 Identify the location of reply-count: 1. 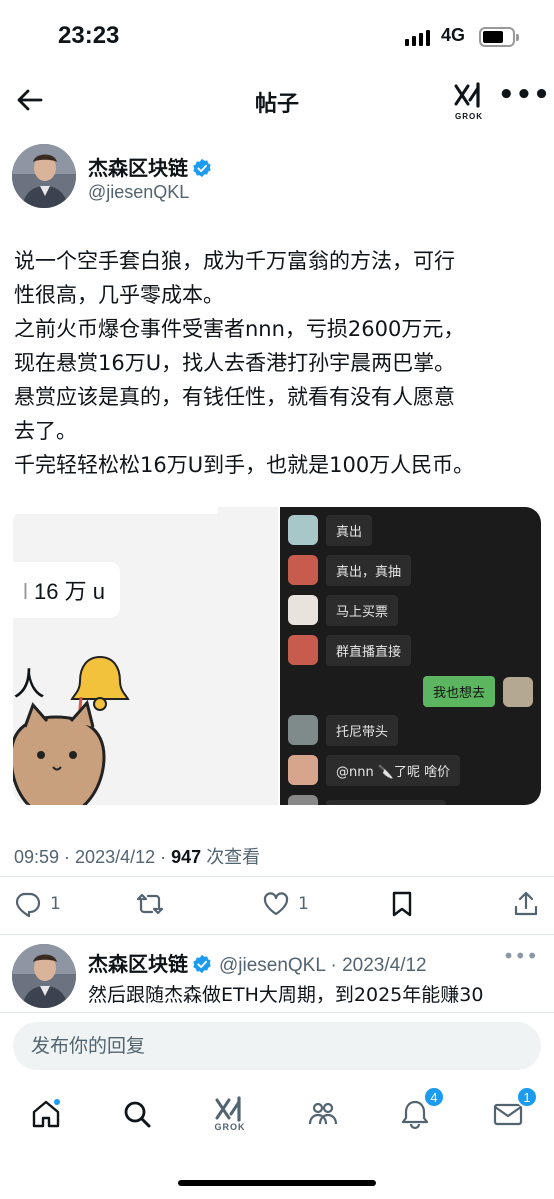
(55, 904).